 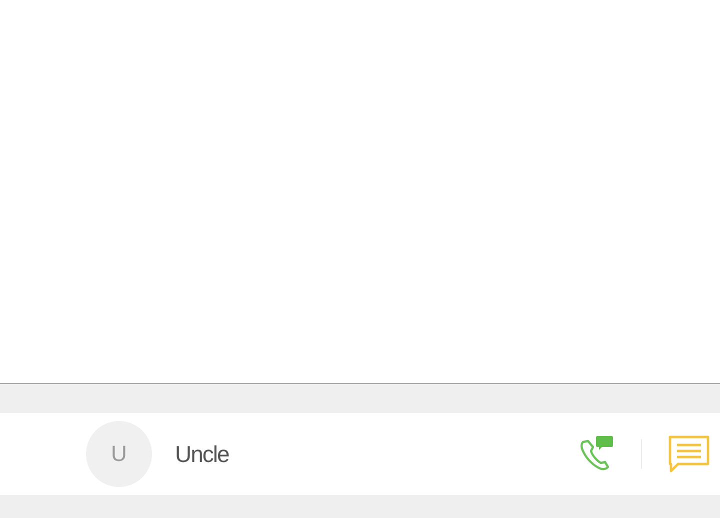 What do you see at coordinates (689, 454) in the screenshot?
I see `message-icon` at bounding box center [689, 454].